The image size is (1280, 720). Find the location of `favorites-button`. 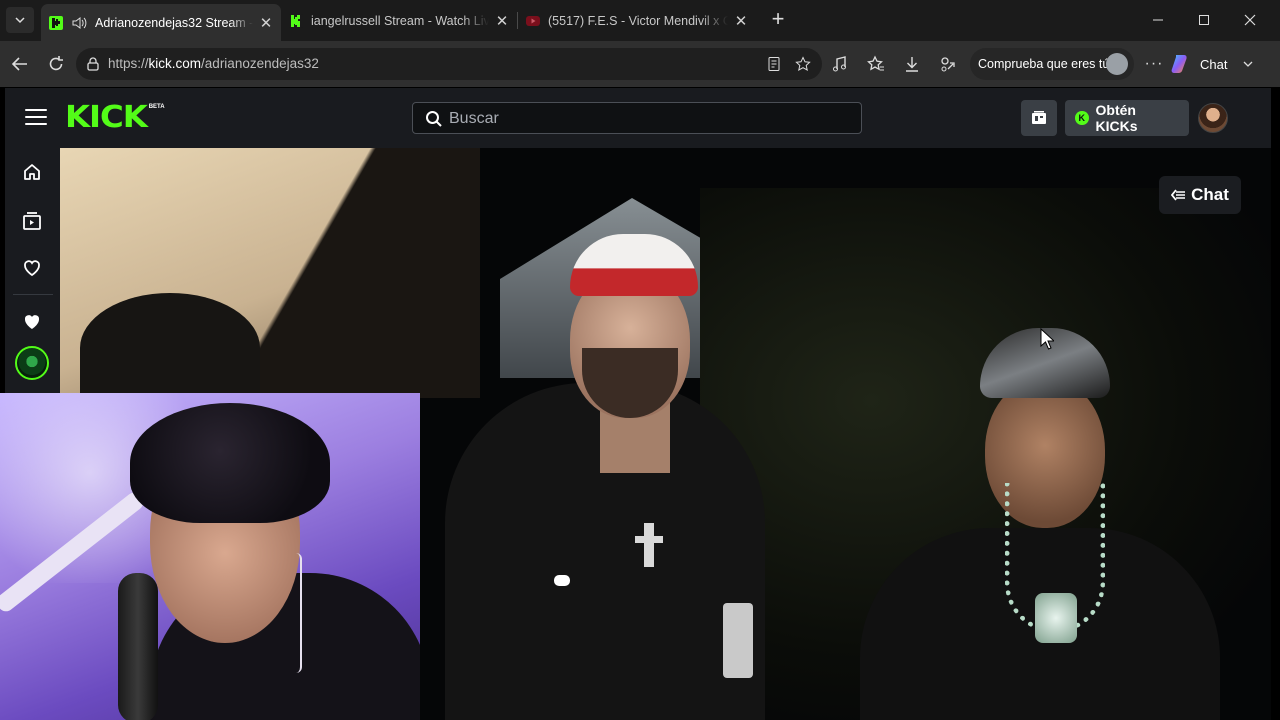

favorites-button is located at coordinates (876, 64).